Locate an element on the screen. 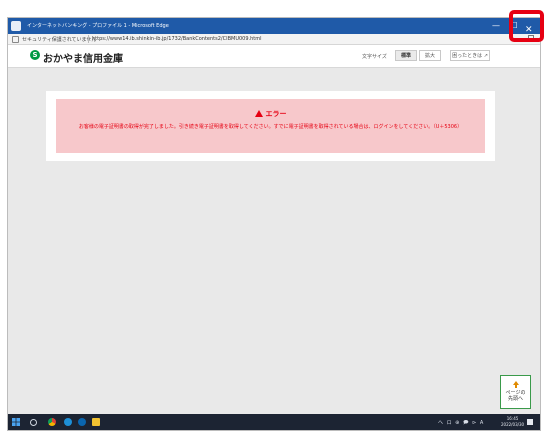 The height and width of the screenshot is (446, 548). windows-taskbar: へ ロ ⊕ 🗩 ⊳ A 16:45 2022/03/30 is located at coordinates (274, 422).